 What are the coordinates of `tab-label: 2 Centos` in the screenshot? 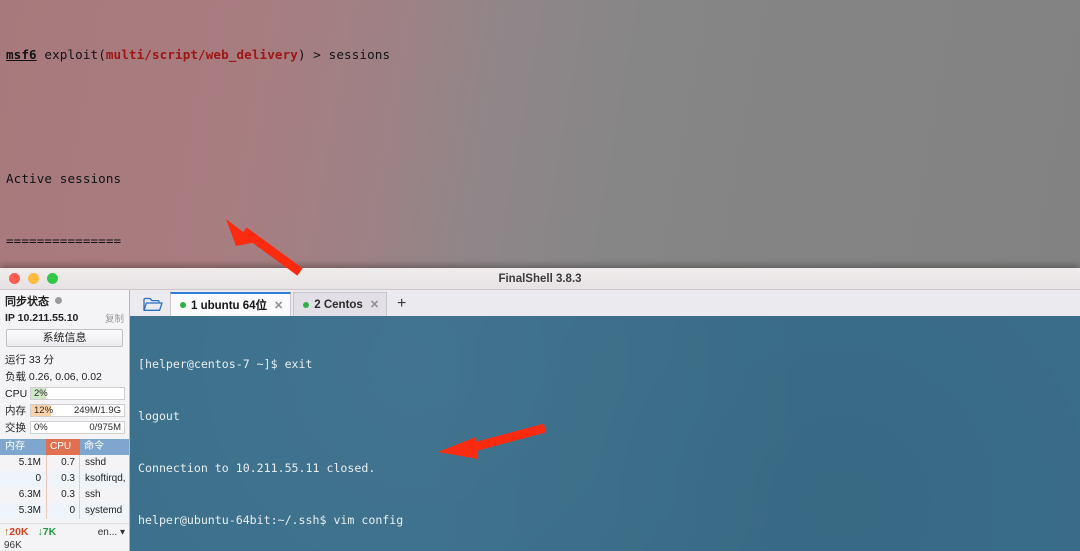 It's located at (338, 304).